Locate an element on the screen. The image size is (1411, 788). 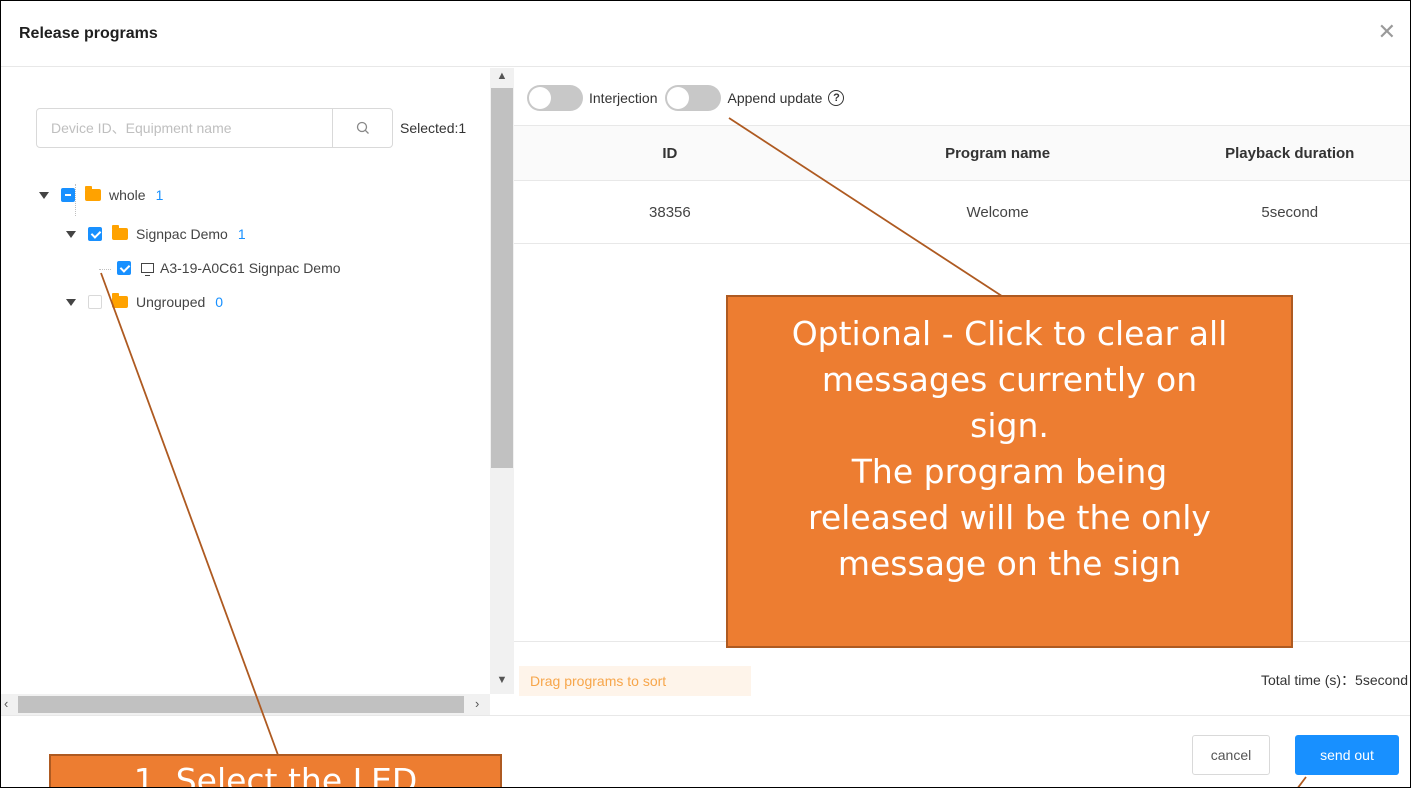
cell-duration: 5second is located at coordinates (1289, 212).